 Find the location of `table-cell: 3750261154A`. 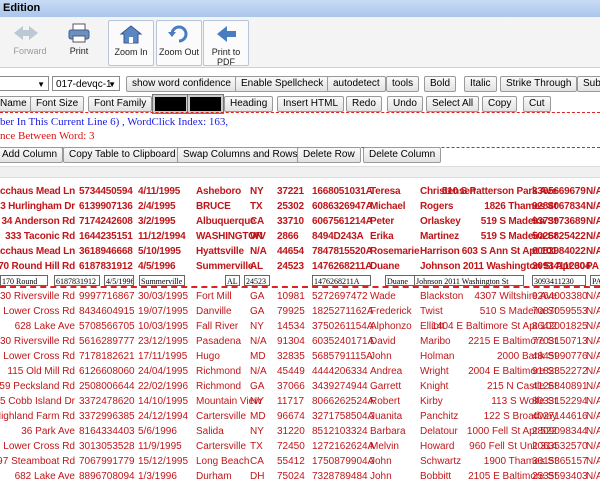

table-cell: 3750261154A is located at coordinates (343, 326).